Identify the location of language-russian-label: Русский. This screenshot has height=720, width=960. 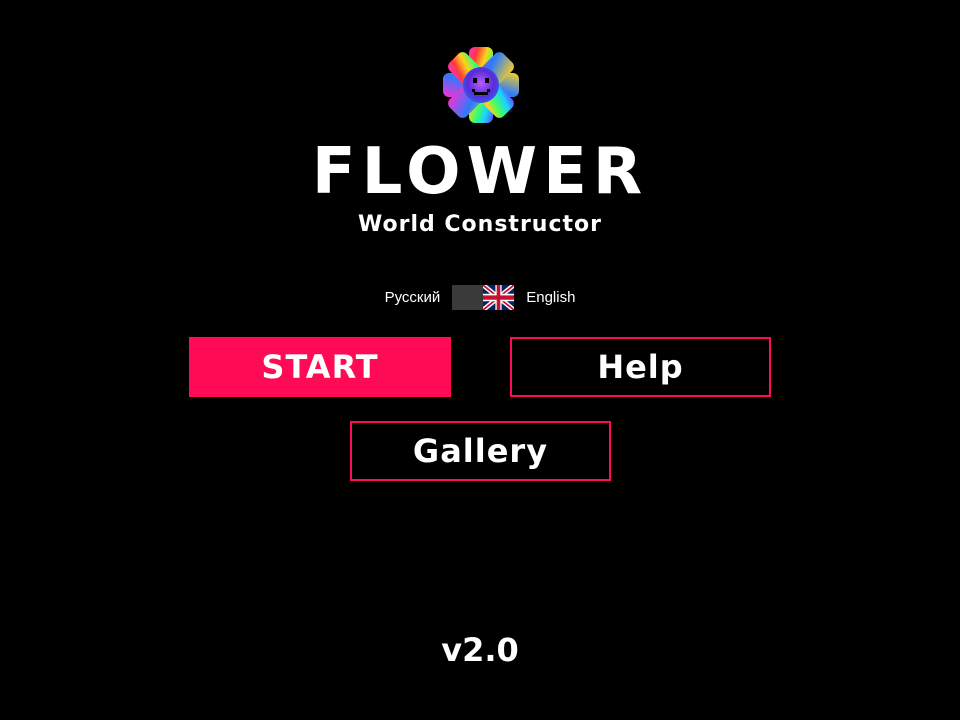
(413, 297).